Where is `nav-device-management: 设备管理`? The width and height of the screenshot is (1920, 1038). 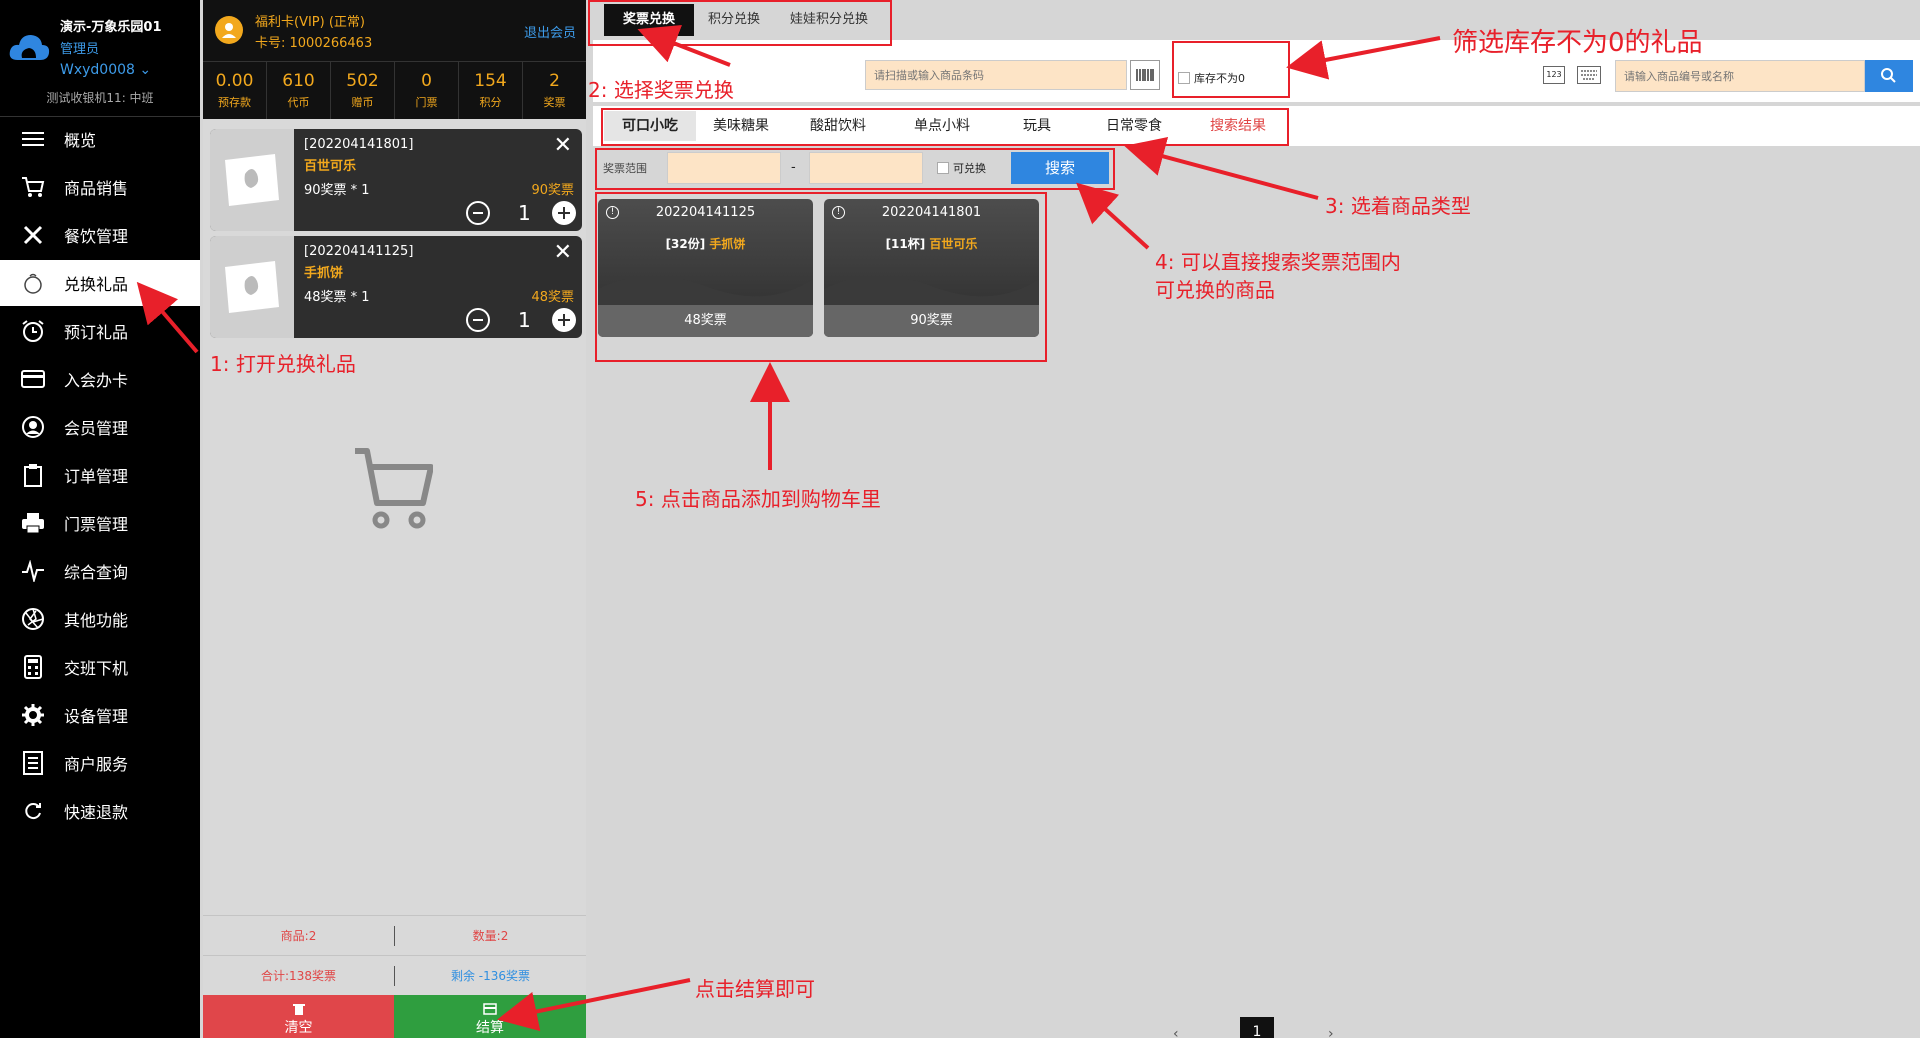
nav-device-management: 设备管理 is located at coordinates (100, 715).